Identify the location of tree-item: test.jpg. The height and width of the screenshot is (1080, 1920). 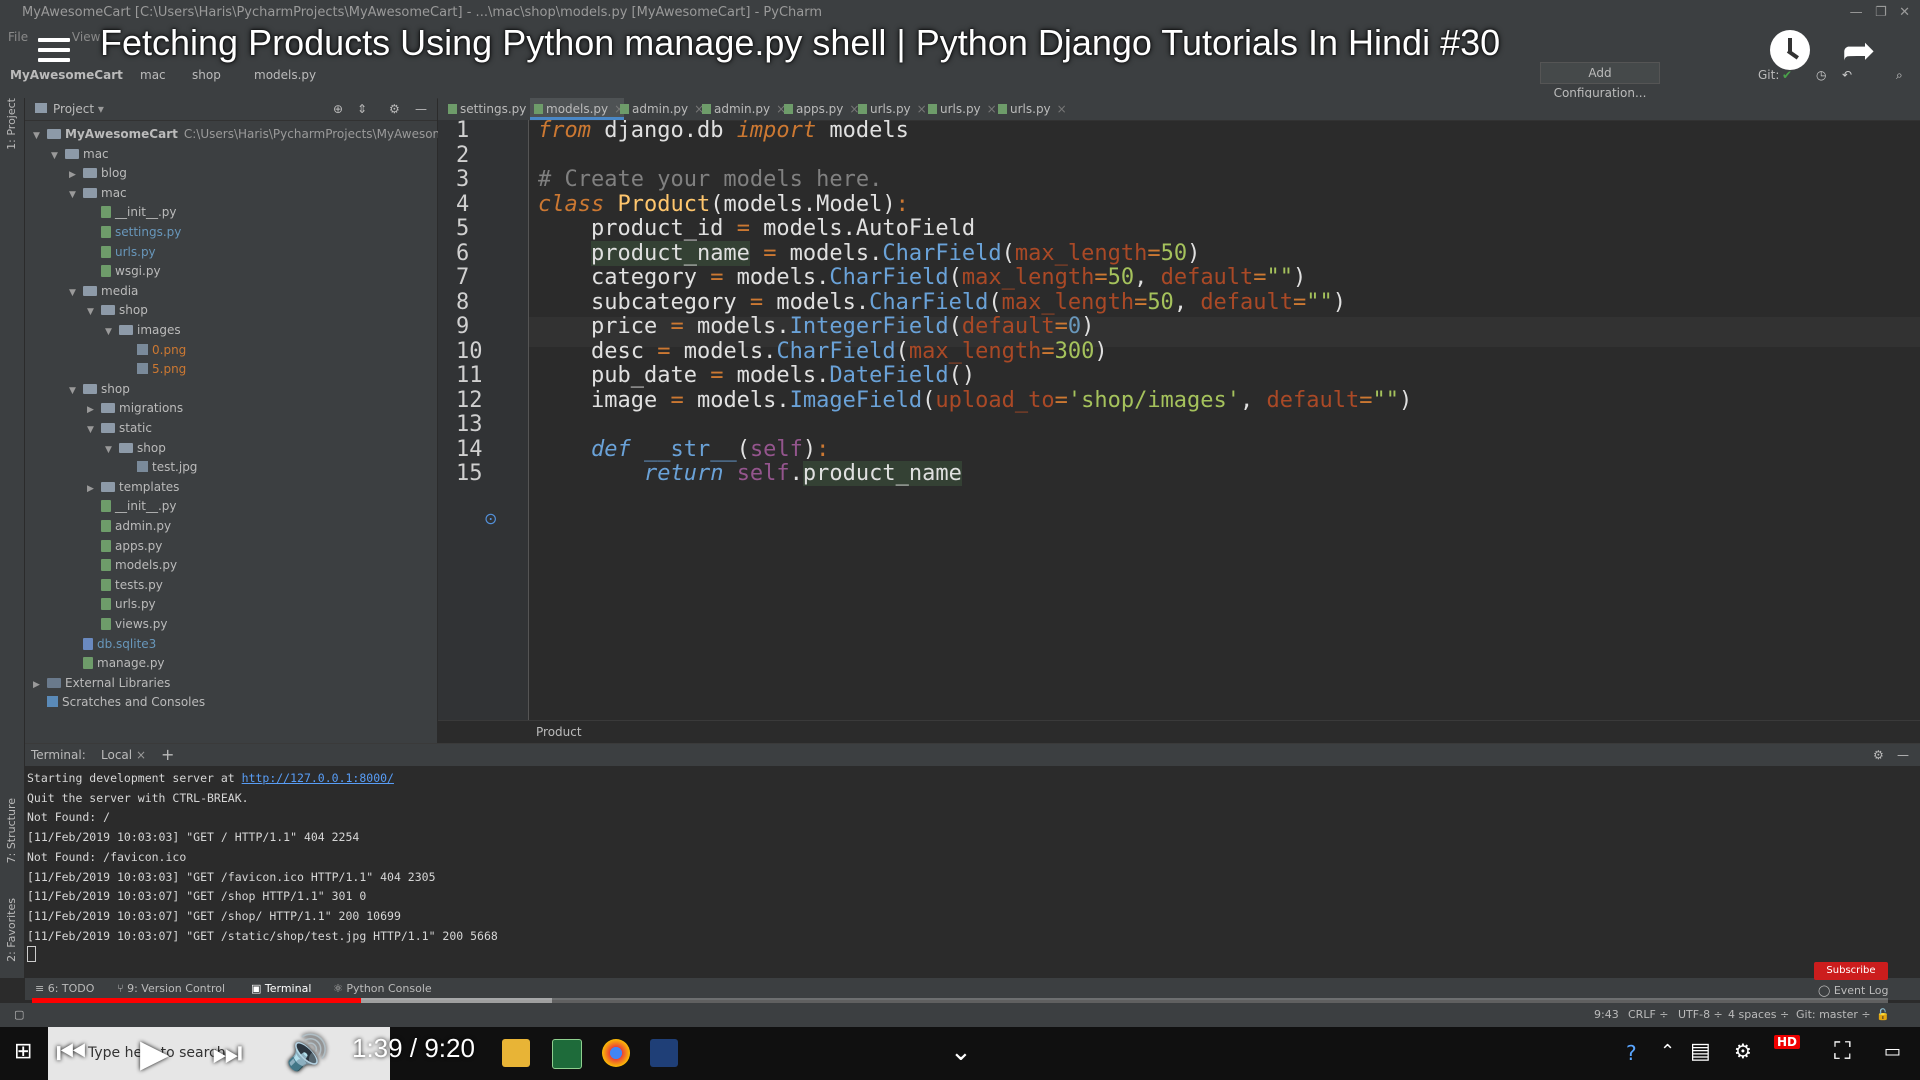
(160, 467).